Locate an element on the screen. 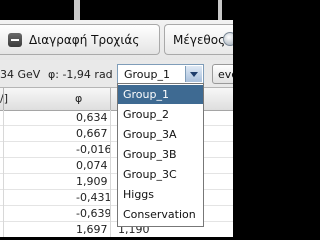 Image resolution: width=320 pixels, height=240 pixels. group-option: Conservation is located at coordinates (160, 214).